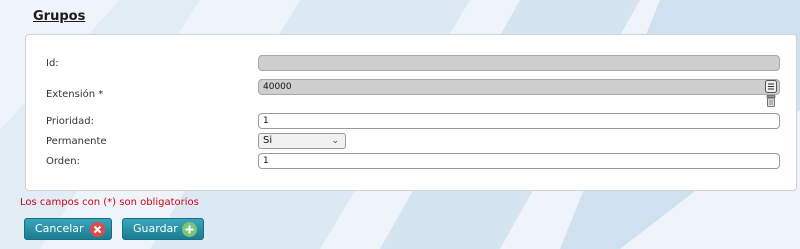 The image size is (800, 249). Describe the element at coordinates (59, 228) in the screenshot. I see `cancel-button-label: Cancelar` at that location.